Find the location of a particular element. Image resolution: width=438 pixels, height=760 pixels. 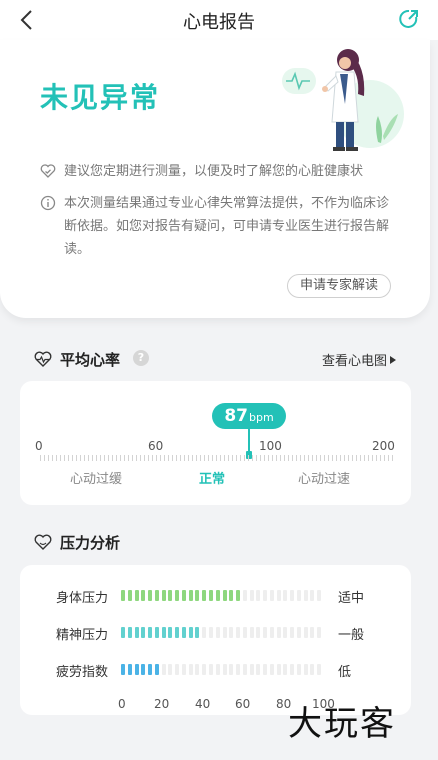

help-icon: ? is located at coordinates (141, 358).